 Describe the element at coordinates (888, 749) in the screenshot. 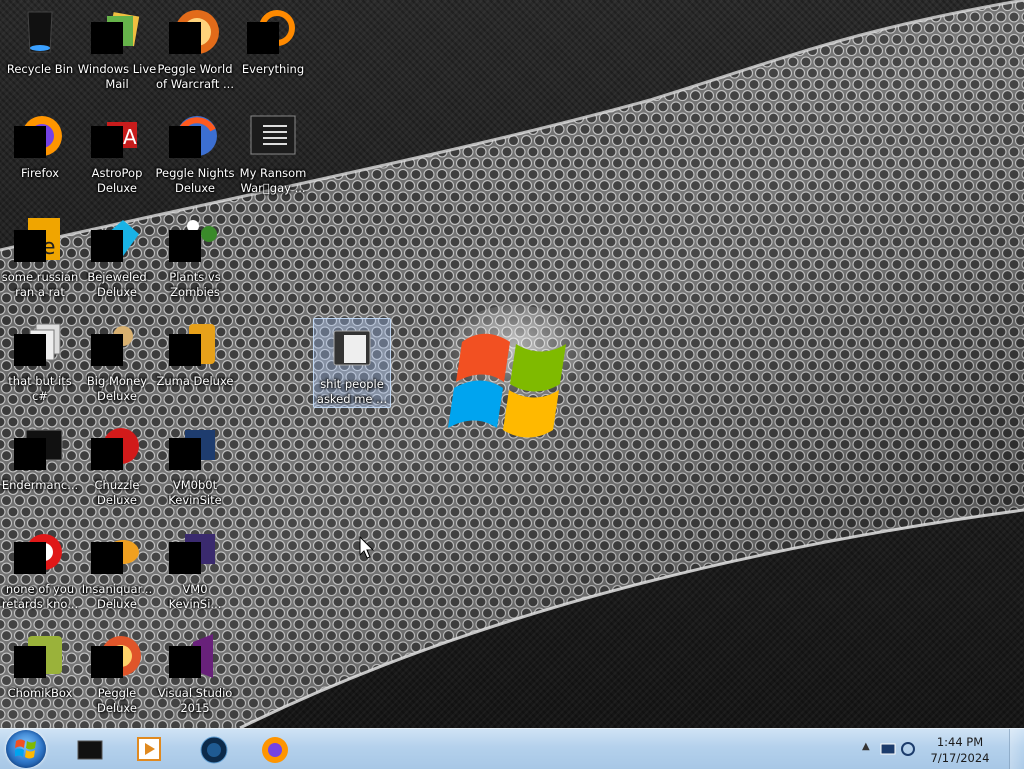

I see `action-center-icon` at that location.